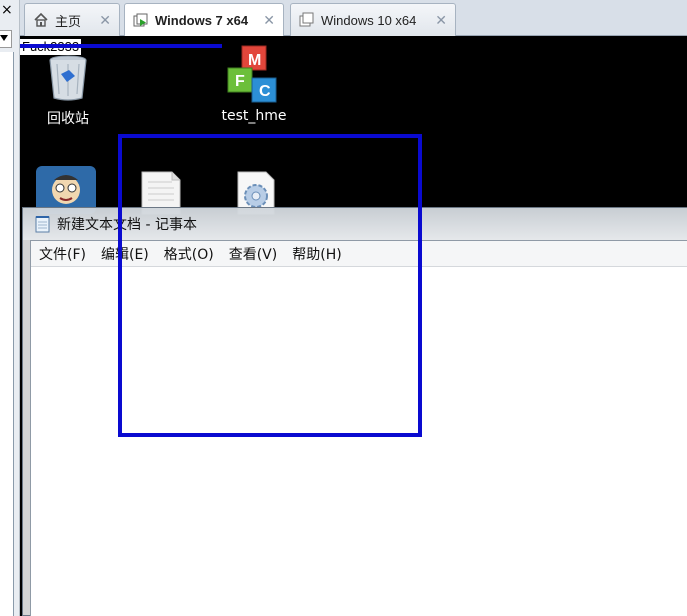  Describe the element at coordinates (141, 21) in the screenshot. I see `vm-running-icon` at that location.